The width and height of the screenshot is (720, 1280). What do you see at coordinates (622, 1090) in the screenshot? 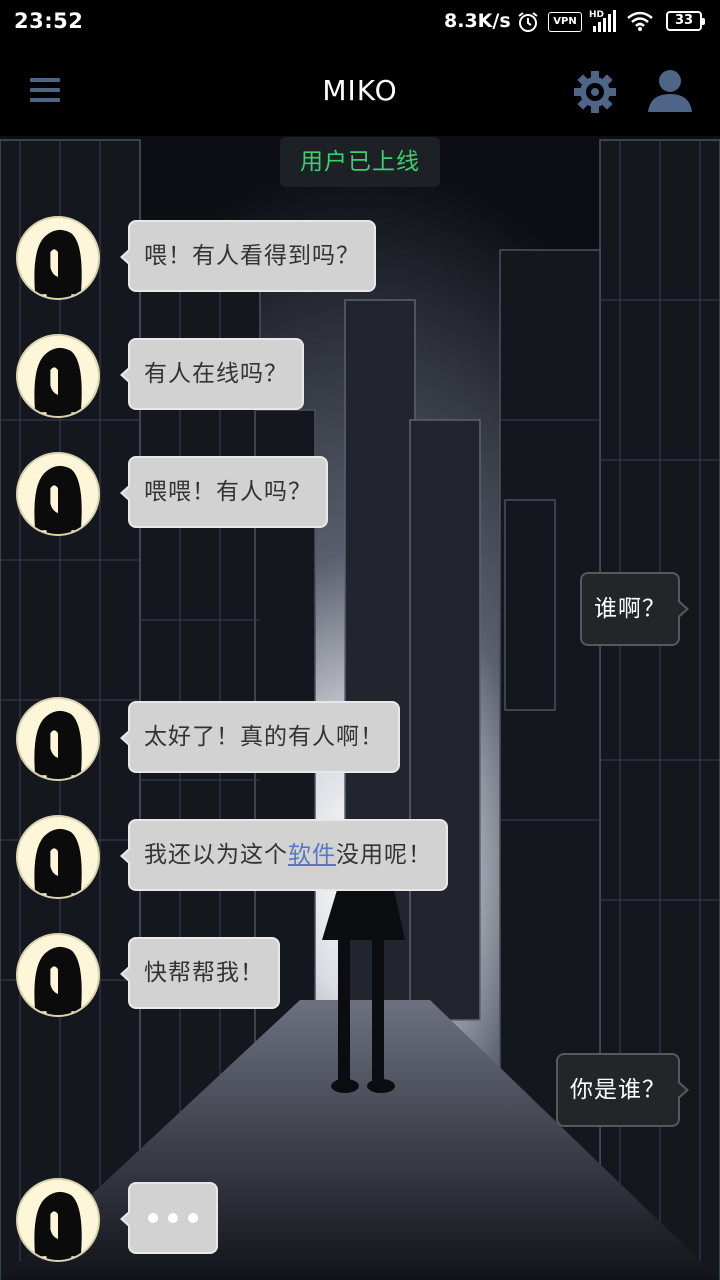
I see `outgoing-message-bubble: 你是谁？` at bounding box center [622, 1090].